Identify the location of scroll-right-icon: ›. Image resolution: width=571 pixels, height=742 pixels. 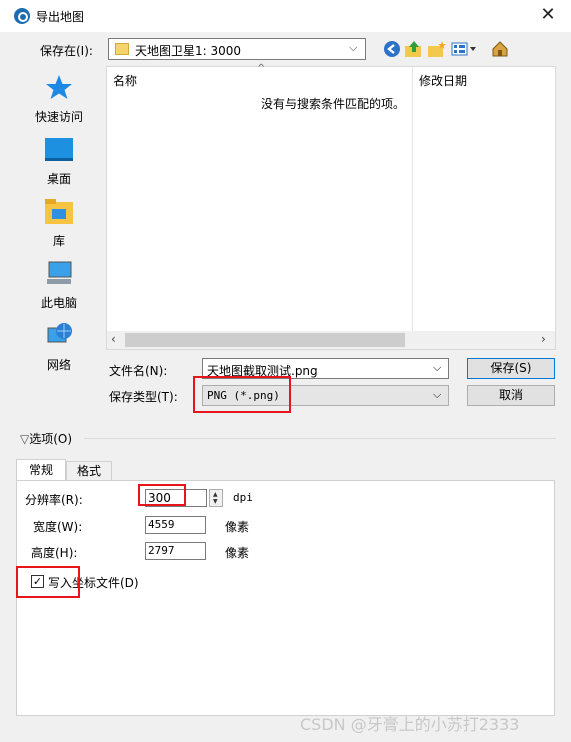
(543, 339).